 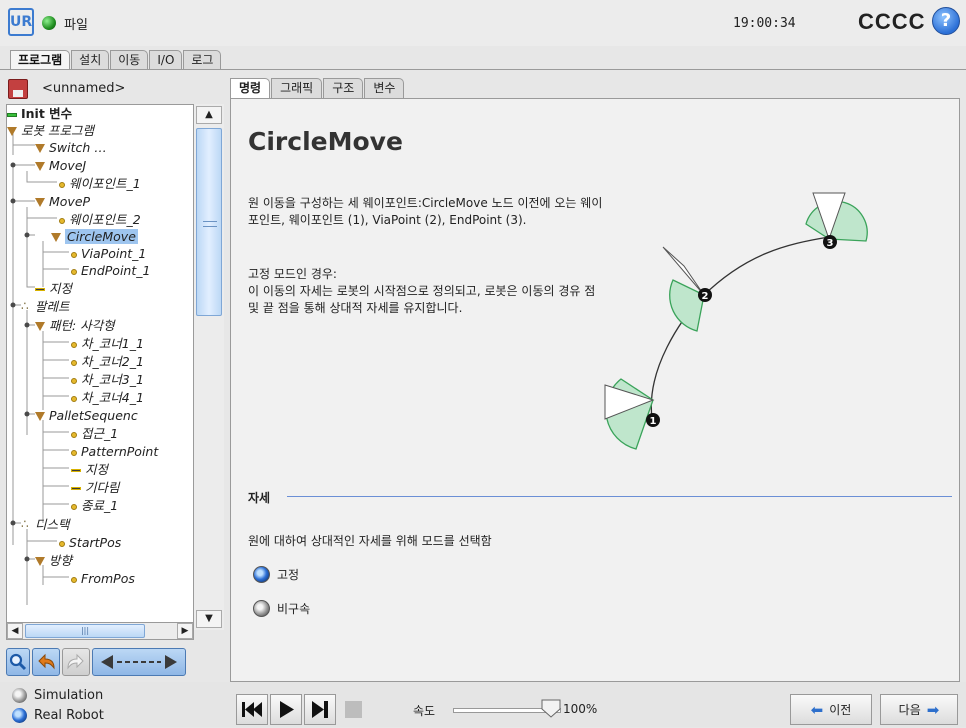 What do you see at coordinates (107, 379) in the screenshot?
I see `tree-item-corner3: 차_코너3_1` at bounding box center [107, 379].